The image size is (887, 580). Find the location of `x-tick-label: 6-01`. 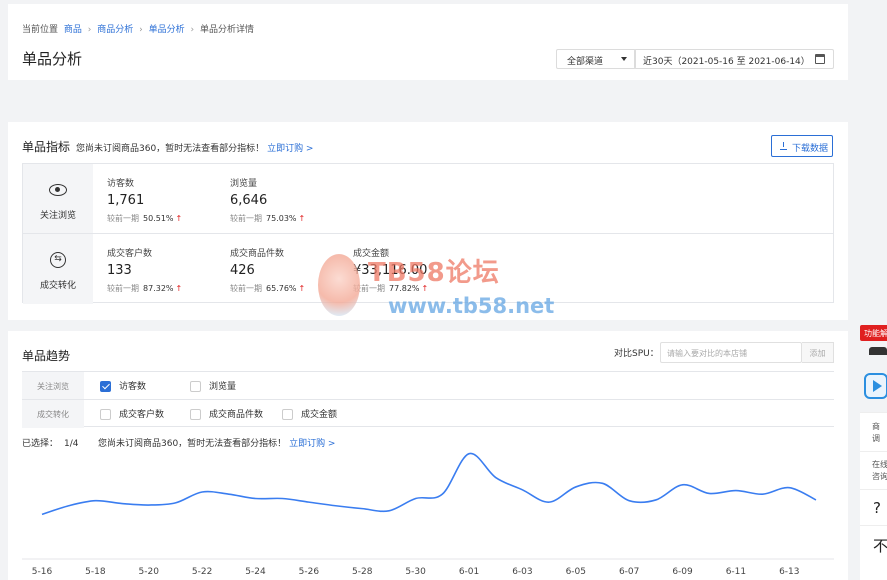

x-tick-label: 6-01 is located at coordinates (469, 572).